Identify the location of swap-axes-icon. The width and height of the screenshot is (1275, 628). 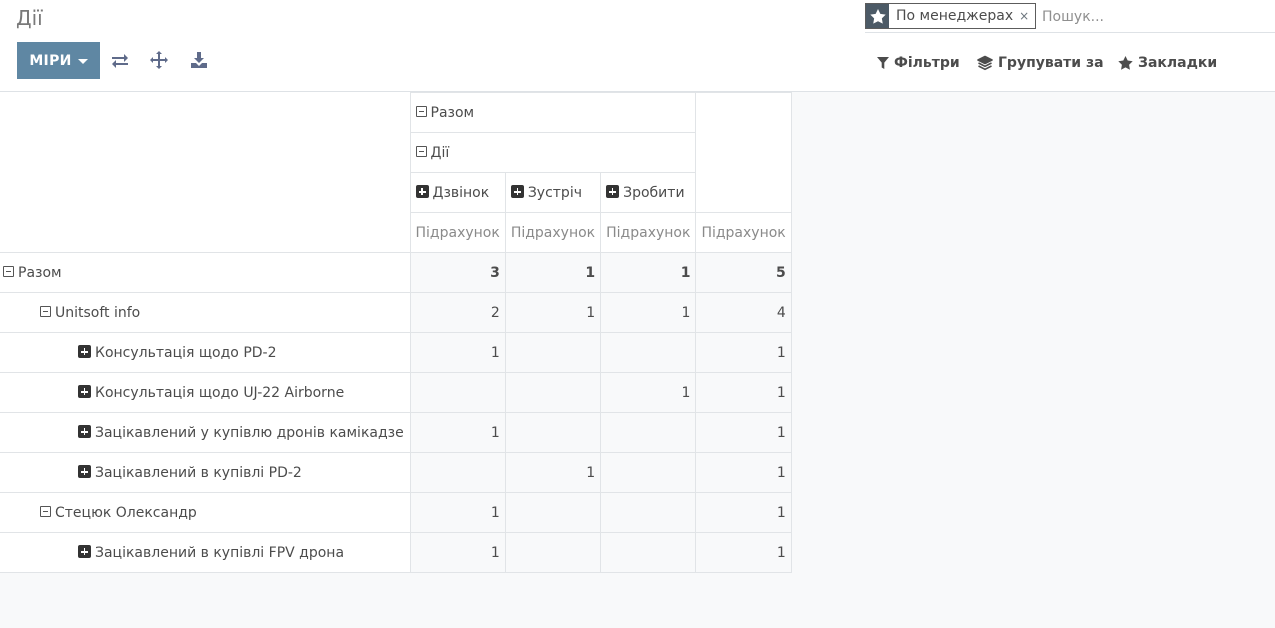
(120, 60).